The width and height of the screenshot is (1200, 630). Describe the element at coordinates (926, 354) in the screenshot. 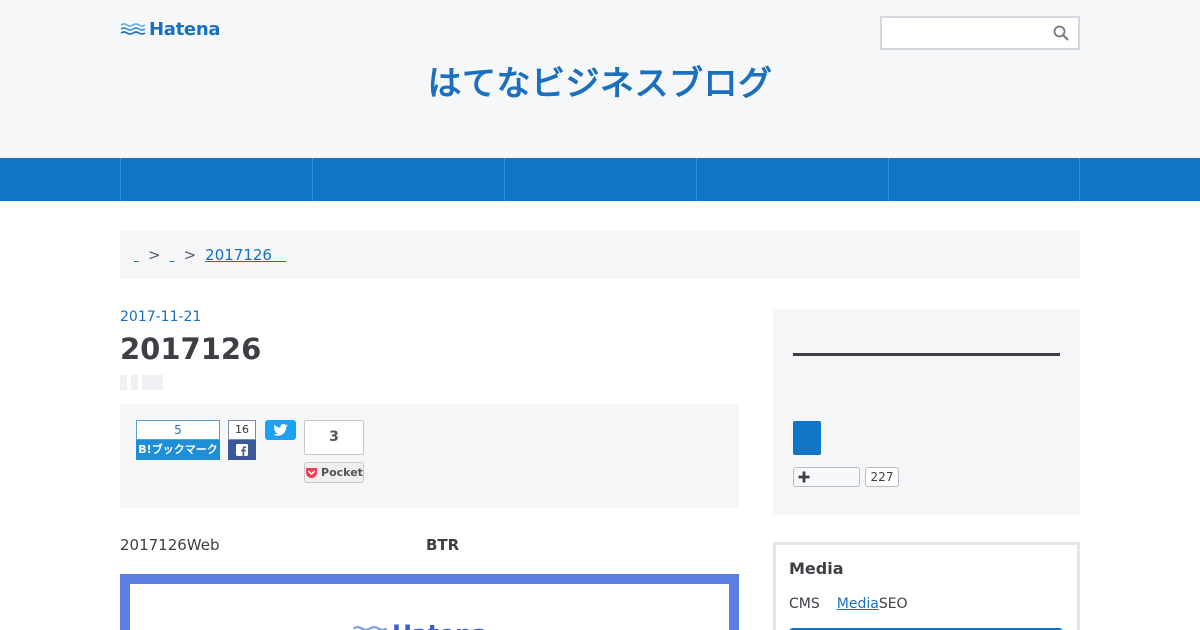

I see `profile-divider` at that location.